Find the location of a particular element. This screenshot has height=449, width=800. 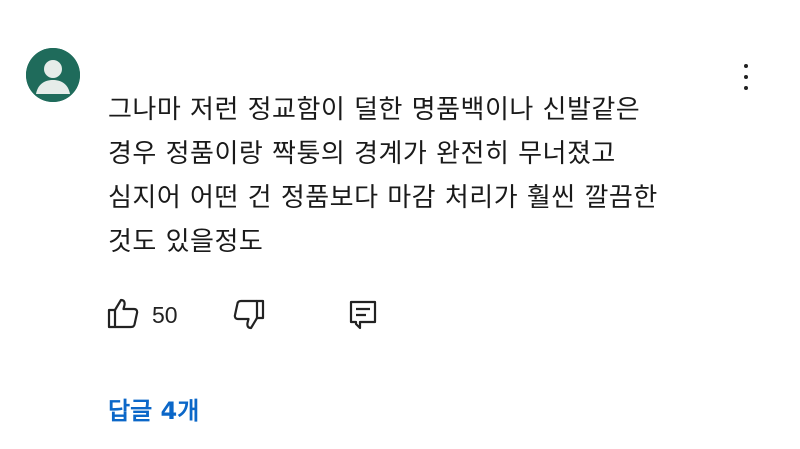

view-replies-button: 답글 4개 is located at coordinates (153, 411).